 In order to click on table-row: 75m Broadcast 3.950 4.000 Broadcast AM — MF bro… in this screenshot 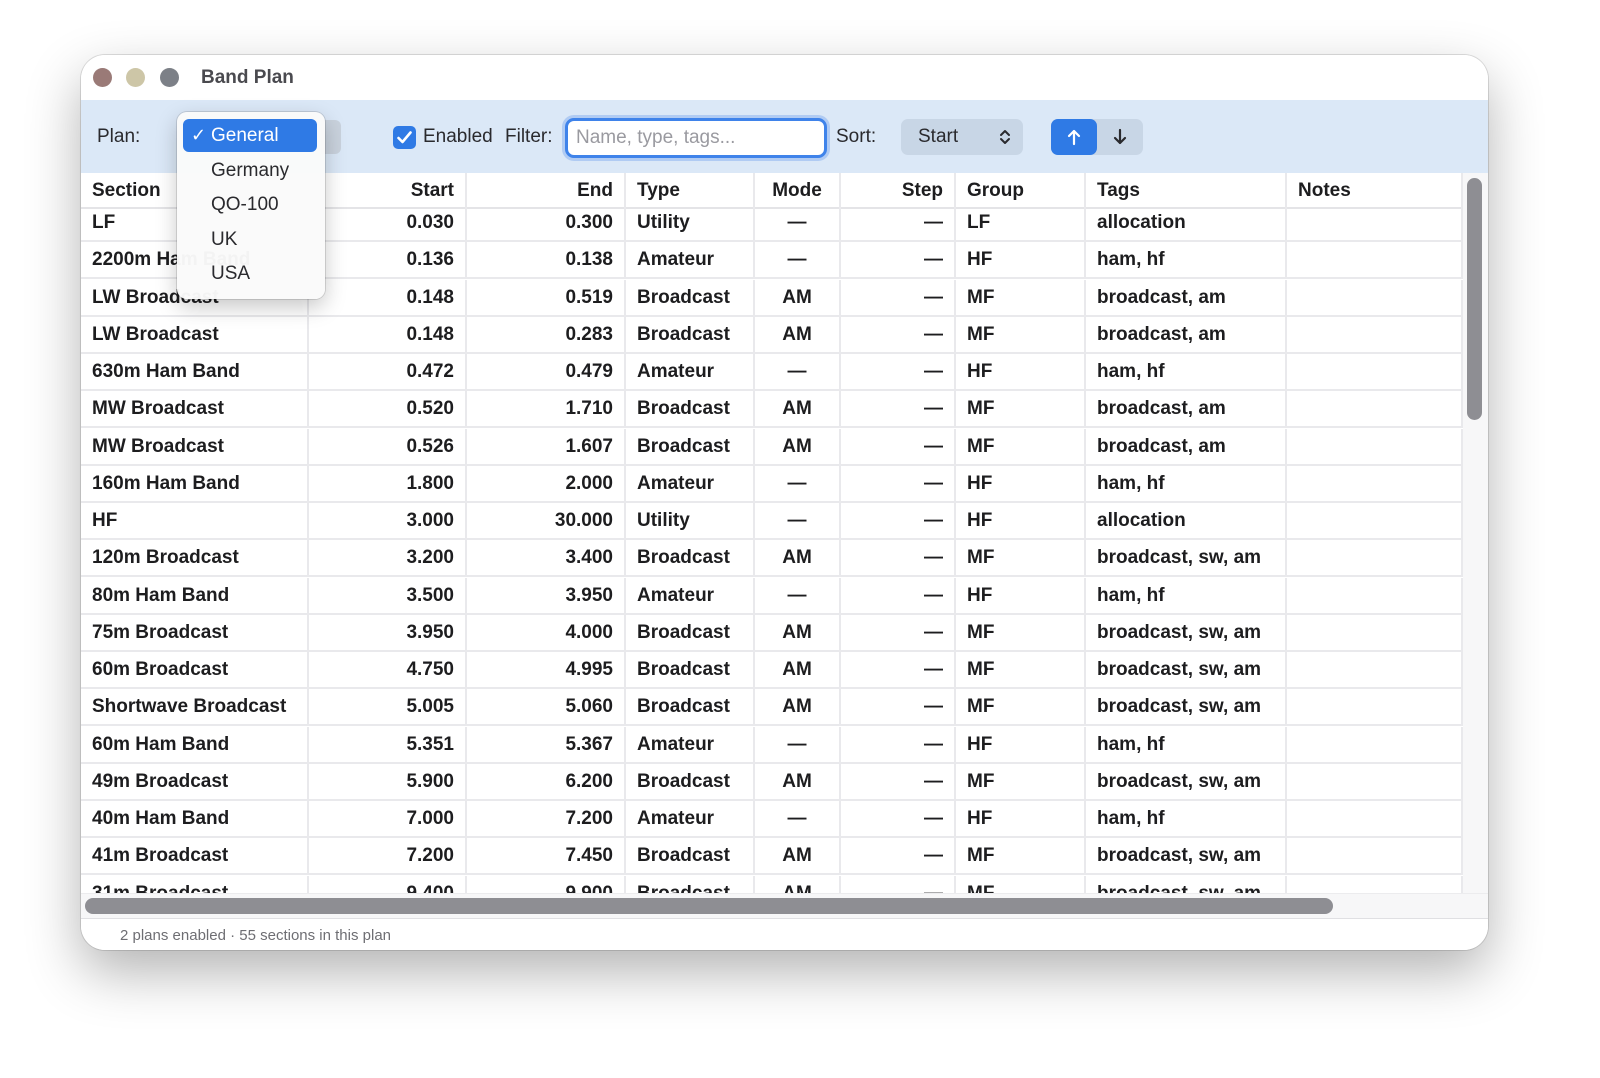, I will do `click(772, 633)`.